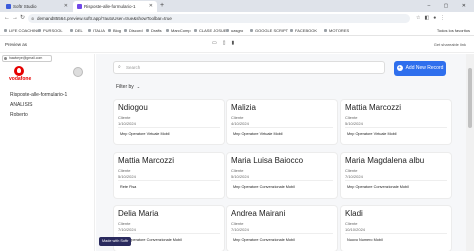  What do you see at coordinates (25, 6) in the screenshot?
I see `tab-title: Softr Studio` at bounding box center [25, 6].